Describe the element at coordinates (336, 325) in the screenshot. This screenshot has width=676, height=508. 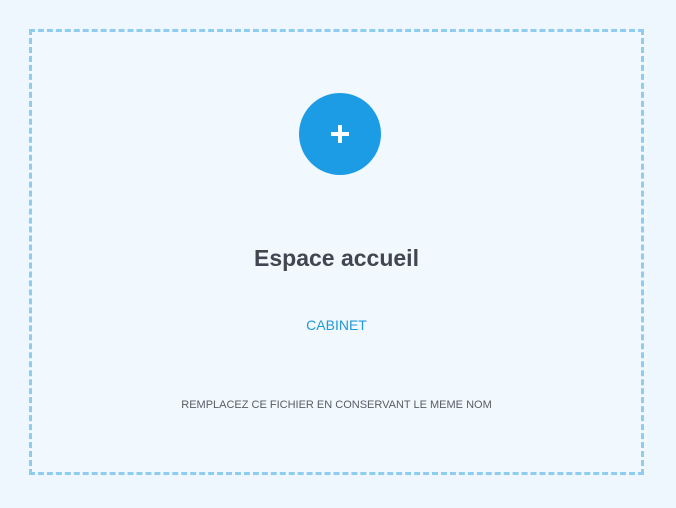
I see `upload-subtitle: CABINET` at that location.